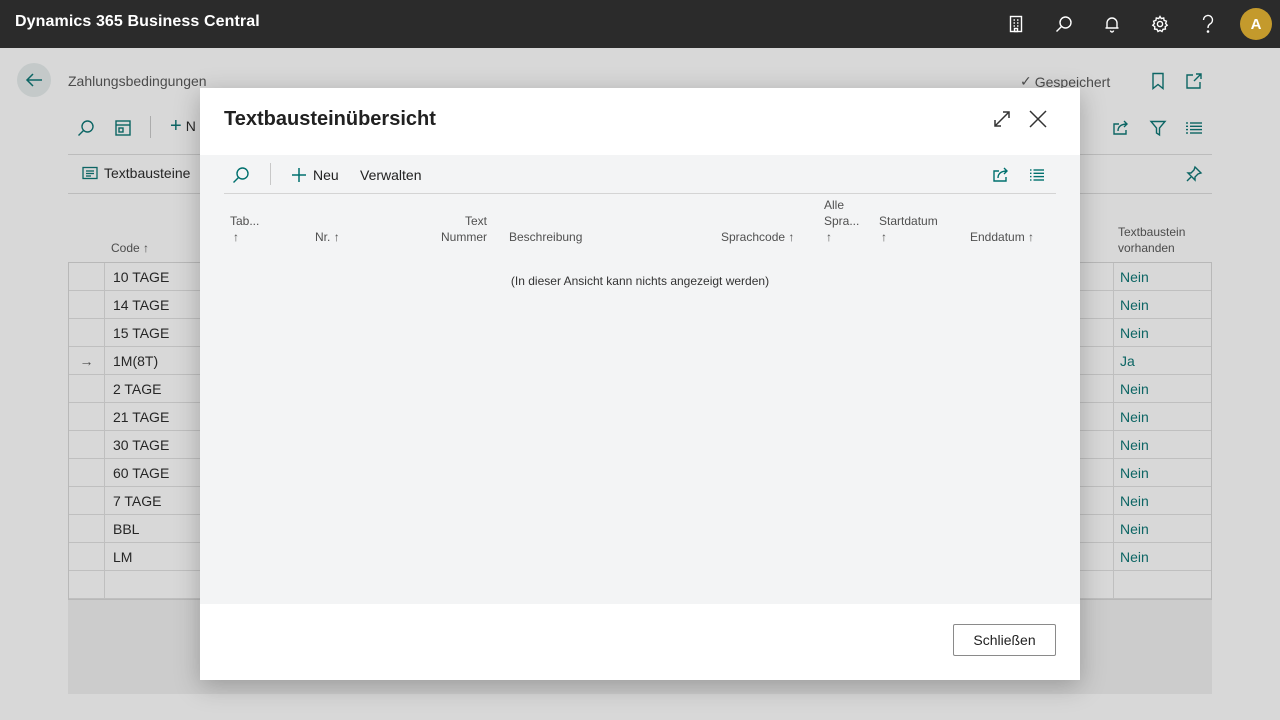  Describe the element at coordinates (908, 221) in the screenshot. I see `start-date-header-label: Startdatum` at that location.